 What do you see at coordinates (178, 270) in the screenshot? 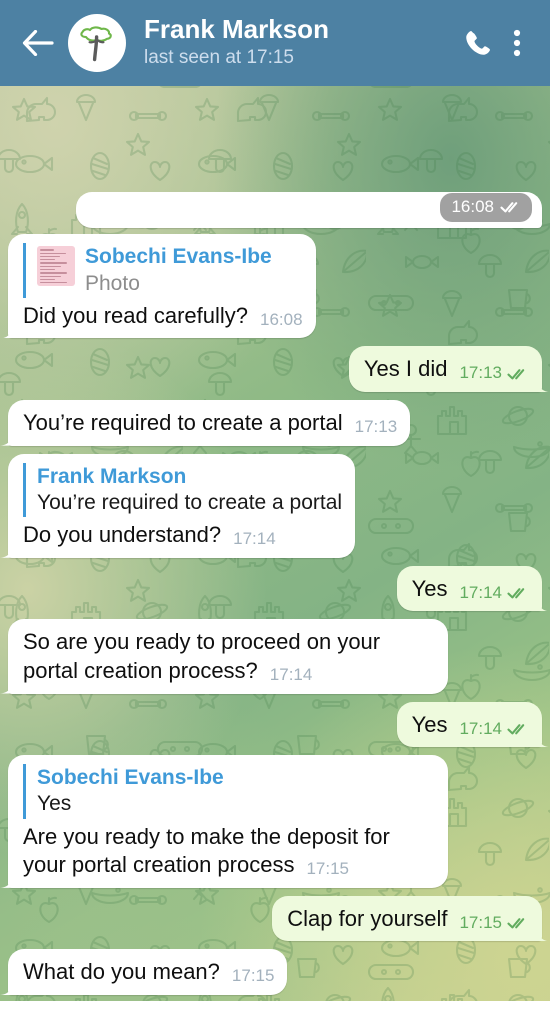
I see `reply-quote-body: Sobechi Evans-Ibe Photo` at bounding box center [178, 270].